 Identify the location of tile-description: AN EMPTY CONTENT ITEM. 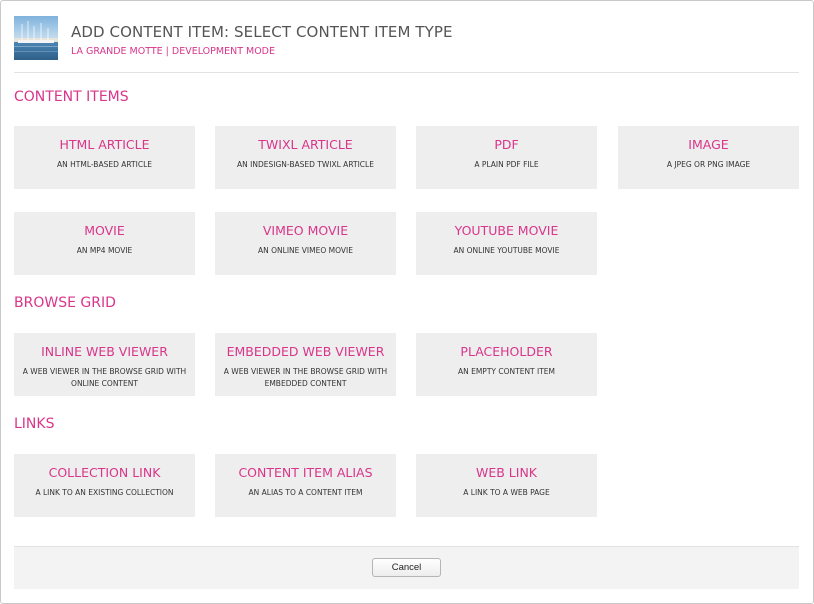
(506, 371).